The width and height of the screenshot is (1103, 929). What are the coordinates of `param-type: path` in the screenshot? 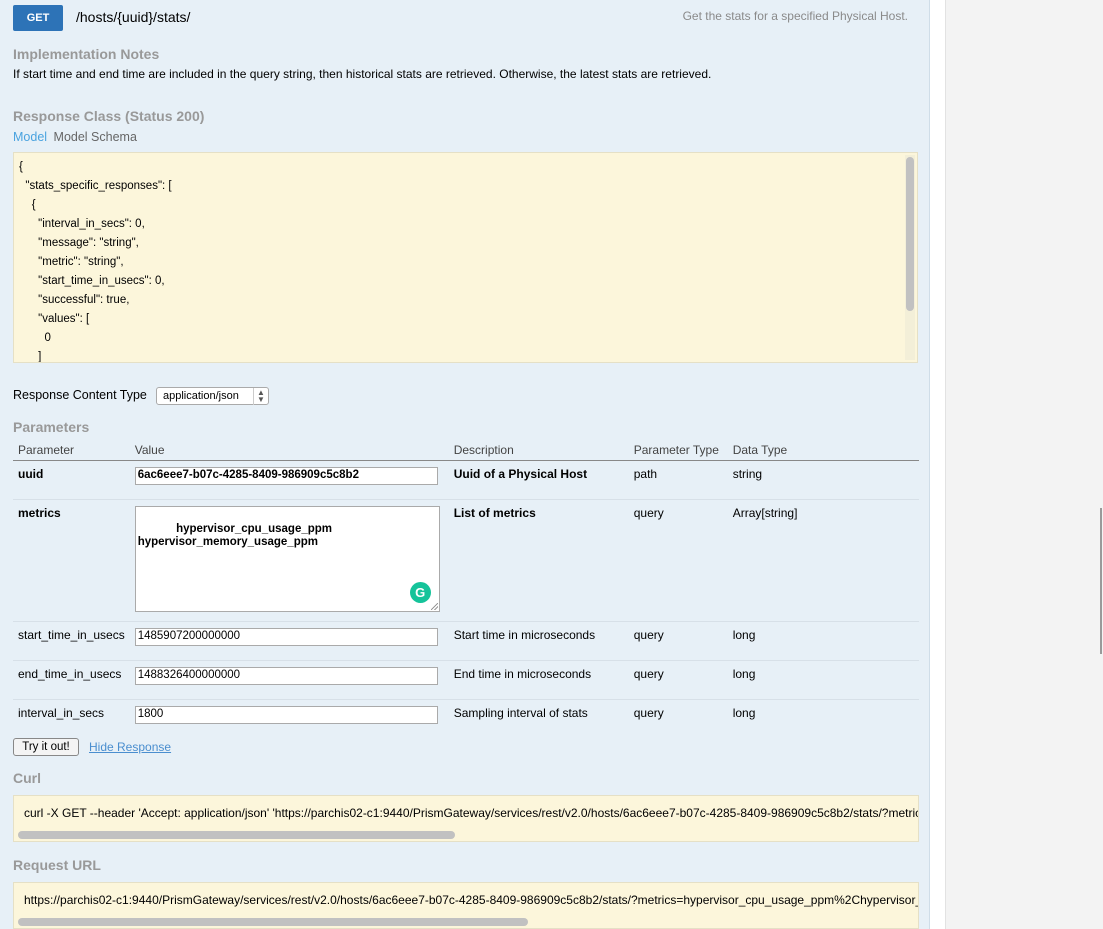 It's located at (678, 480).